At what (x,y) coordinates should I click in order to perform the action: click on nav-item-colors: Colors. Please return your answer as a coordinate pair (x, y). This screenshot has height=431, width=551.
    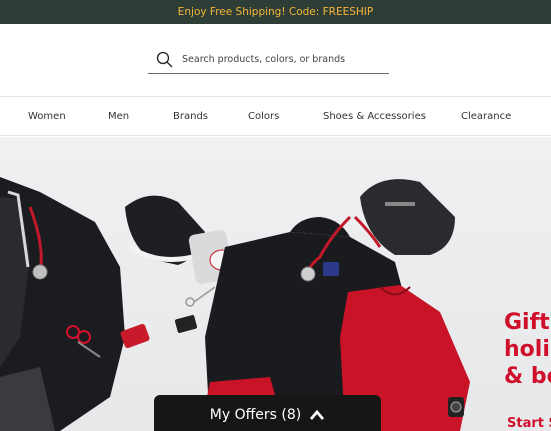
    Looking at the image, I should click on (263, 116).